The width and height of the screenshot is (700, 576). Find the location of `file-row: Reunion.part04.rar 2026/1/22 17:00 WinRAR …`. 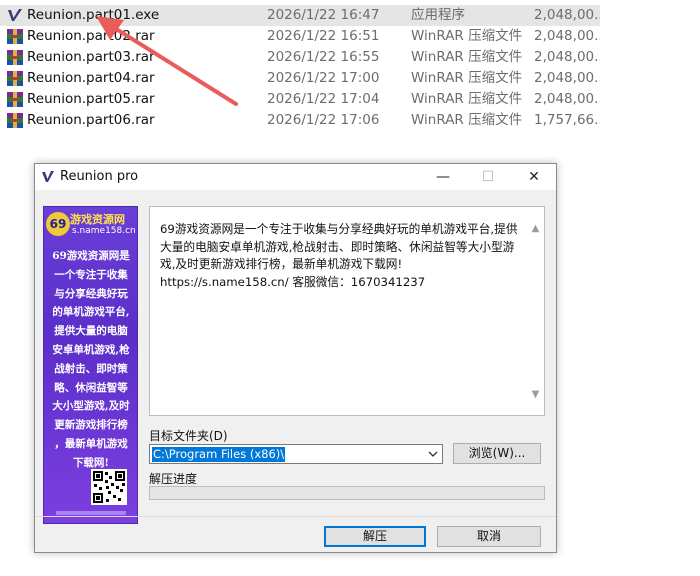

file-row: Reunion.part04.rar 2026/1/22 17:00 WinRAR … is located at coordinates (300, 78).